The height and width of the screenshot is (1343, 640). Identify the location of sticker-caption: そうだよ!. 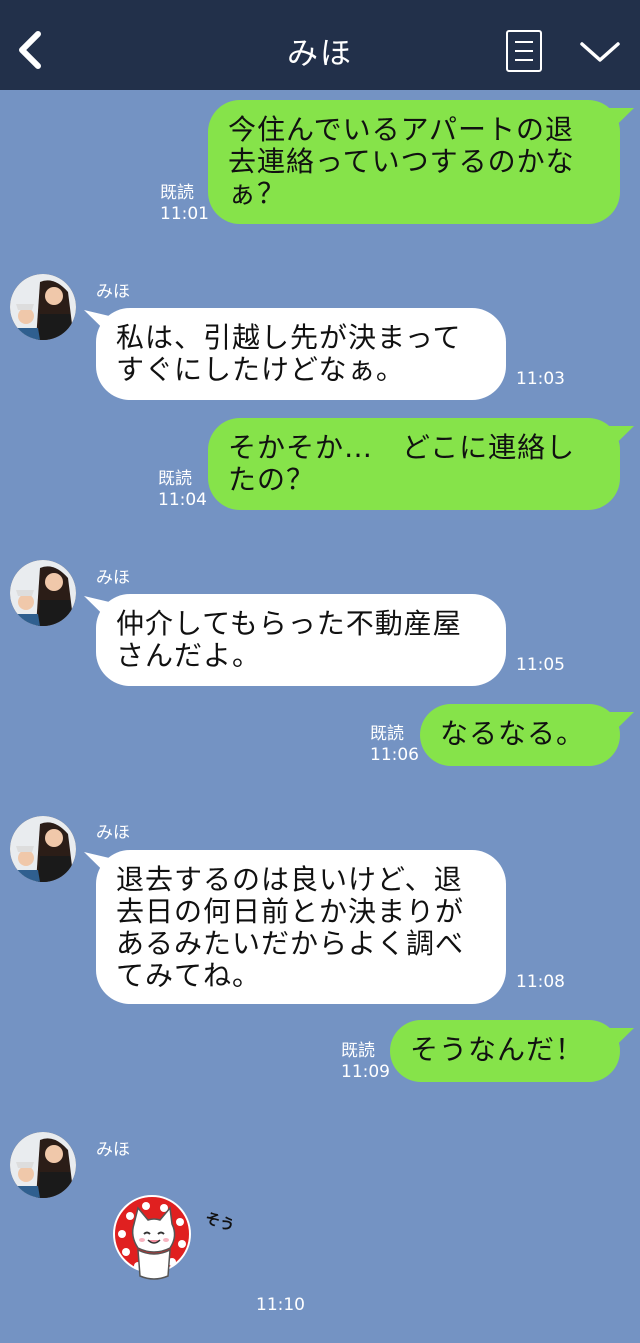
(217, 1228).